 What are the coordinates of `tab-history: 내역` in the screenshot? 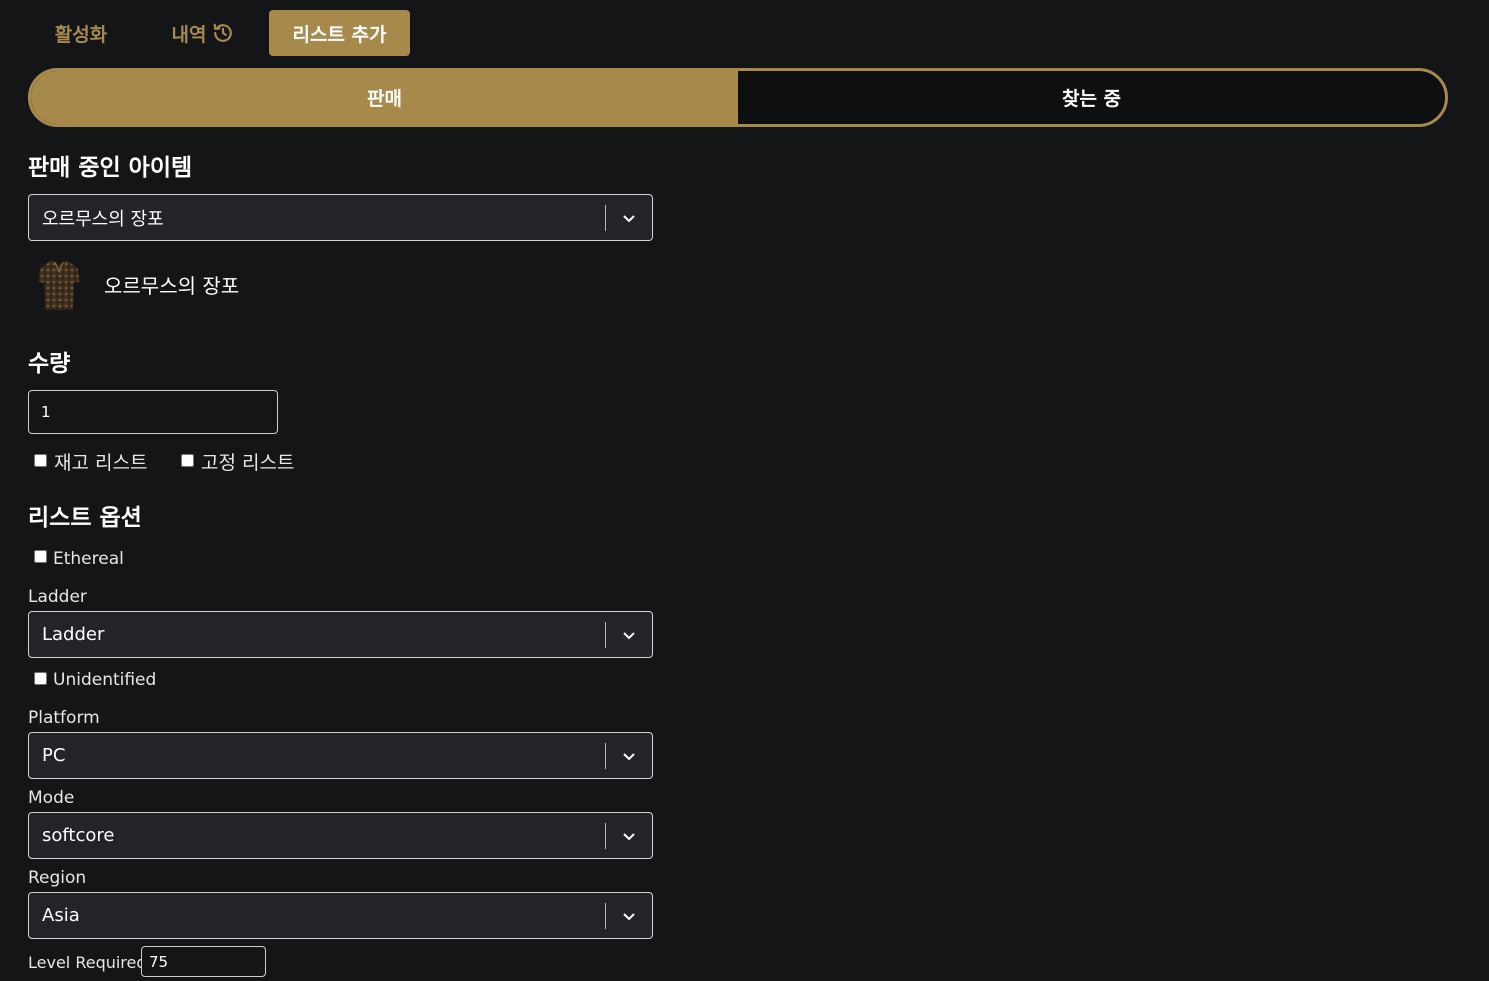 It's located at (203, 33).